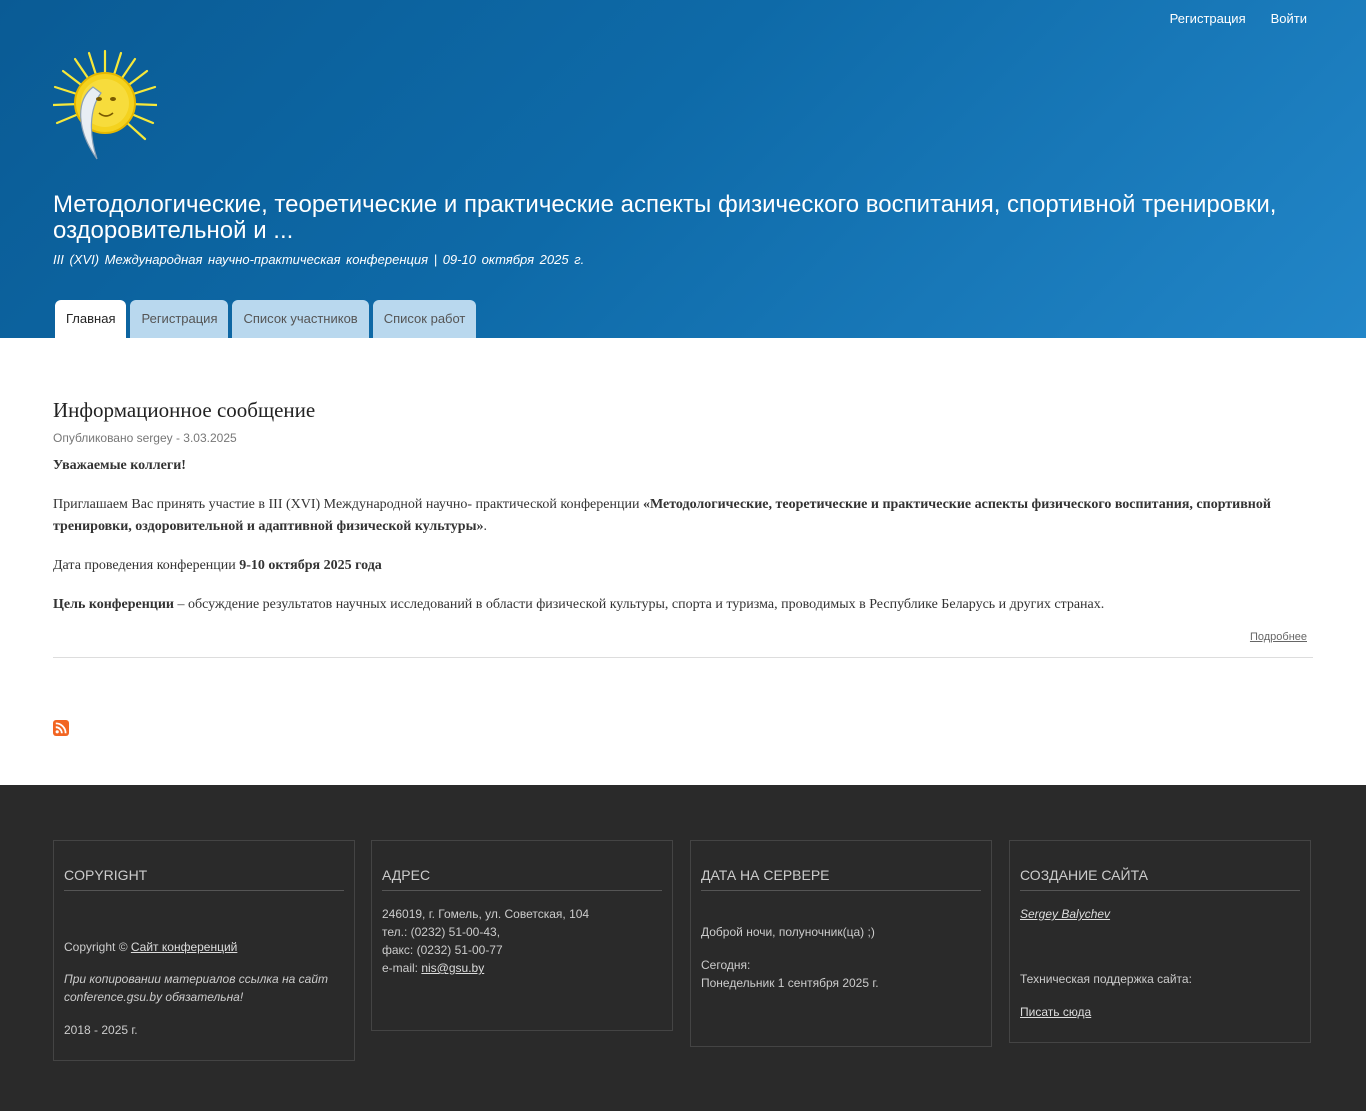  What do you see at coordinates (726, 965) in the screenshot?
I see `today-label: Сегодня:` at bounding box center [726, 965].